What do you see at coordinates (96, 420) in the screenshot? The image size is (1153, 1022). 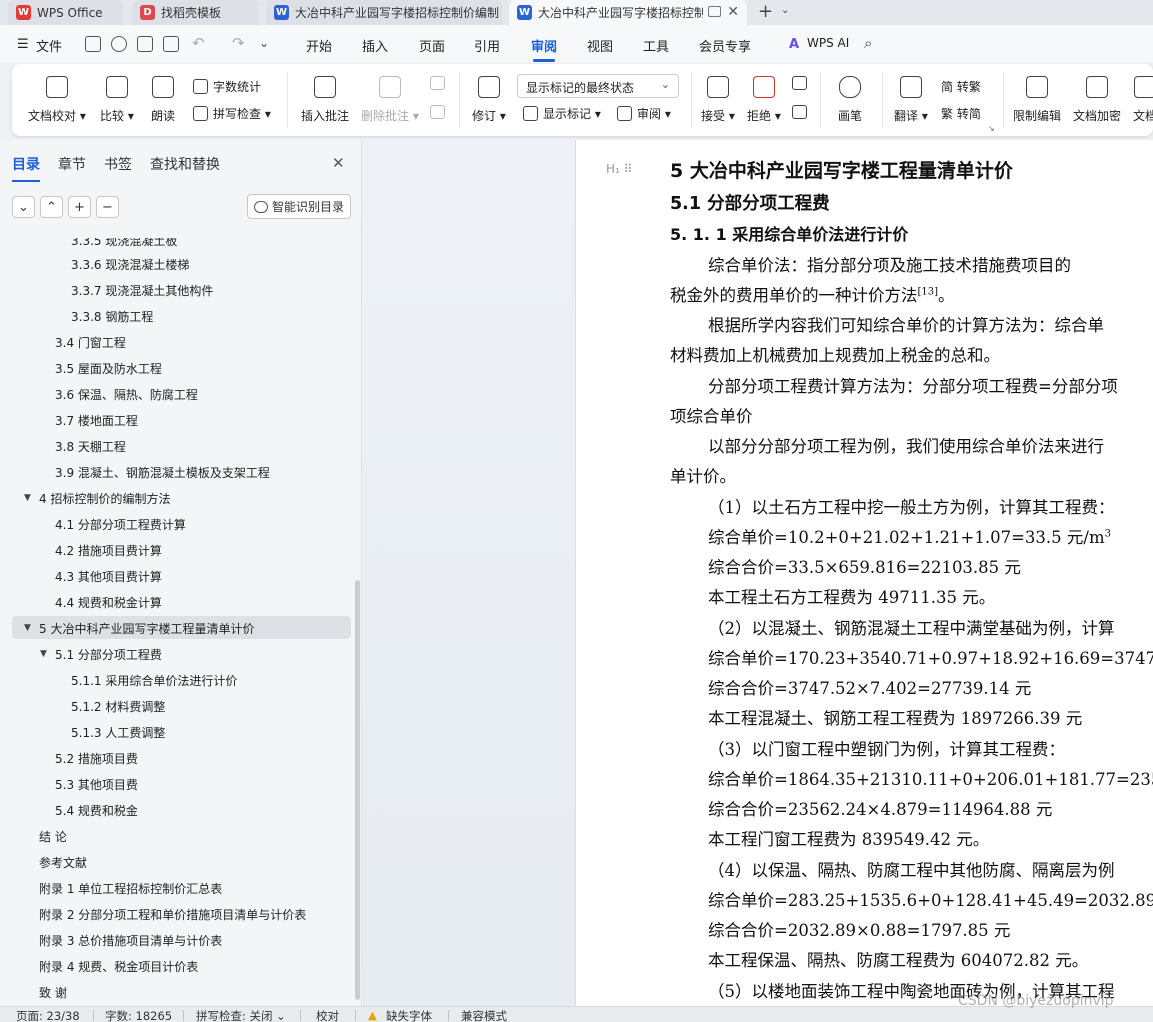 I see `toc-item: 3.7 楼地面工程` at bounding box center [96, 420].